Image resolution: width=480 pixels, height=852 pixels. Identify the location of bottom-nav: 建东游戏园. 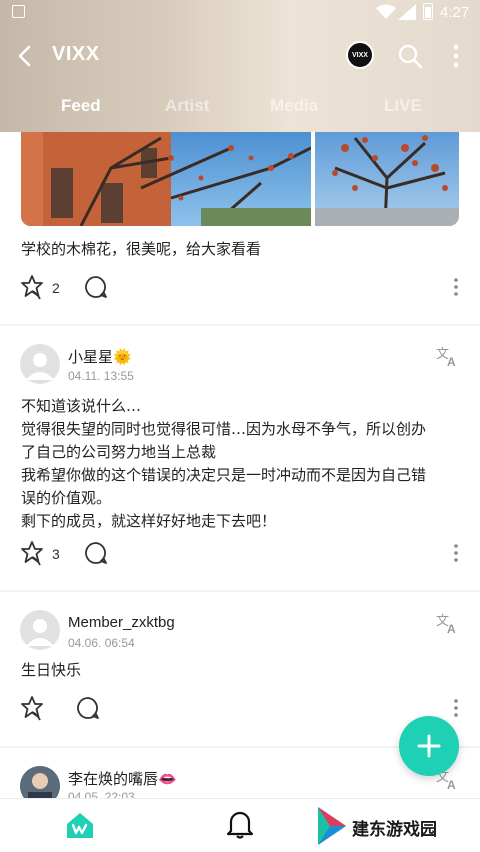
(240, 825).